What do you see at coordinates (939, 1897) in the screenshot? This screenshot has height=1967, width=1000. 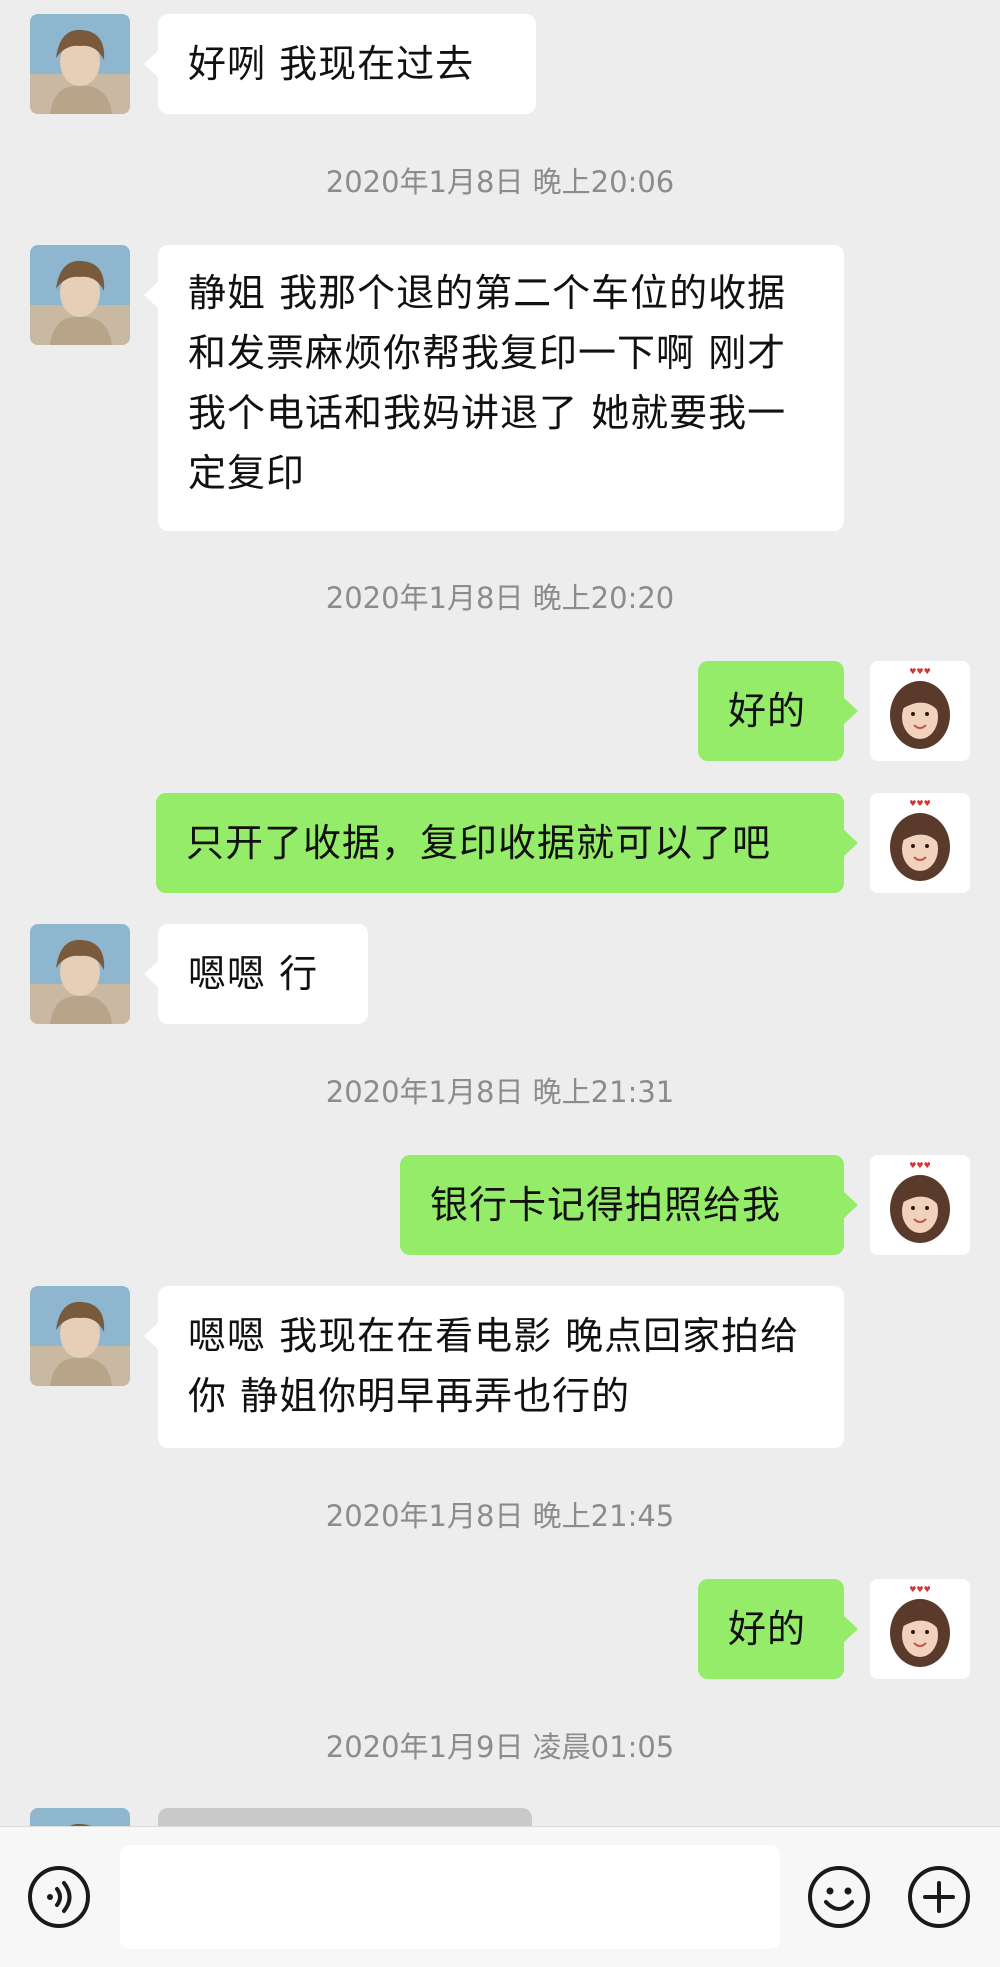 I see `plus-icon` at bounding box center [939, 1897].